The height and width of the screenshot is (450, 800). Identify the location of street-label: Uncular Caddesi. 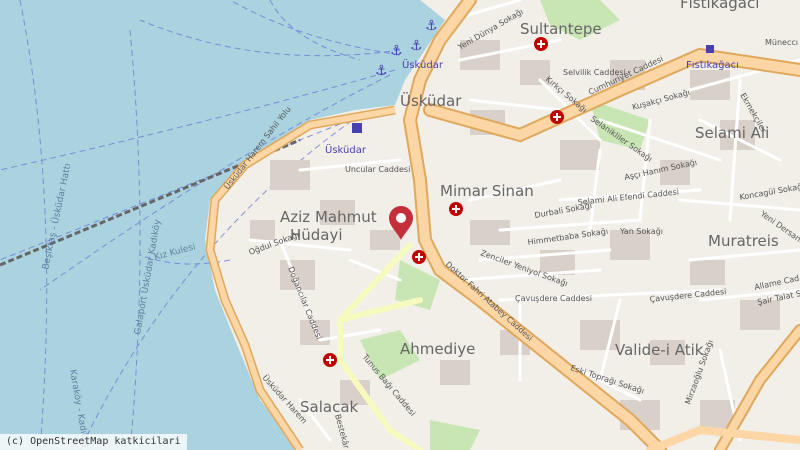
(377, 169).